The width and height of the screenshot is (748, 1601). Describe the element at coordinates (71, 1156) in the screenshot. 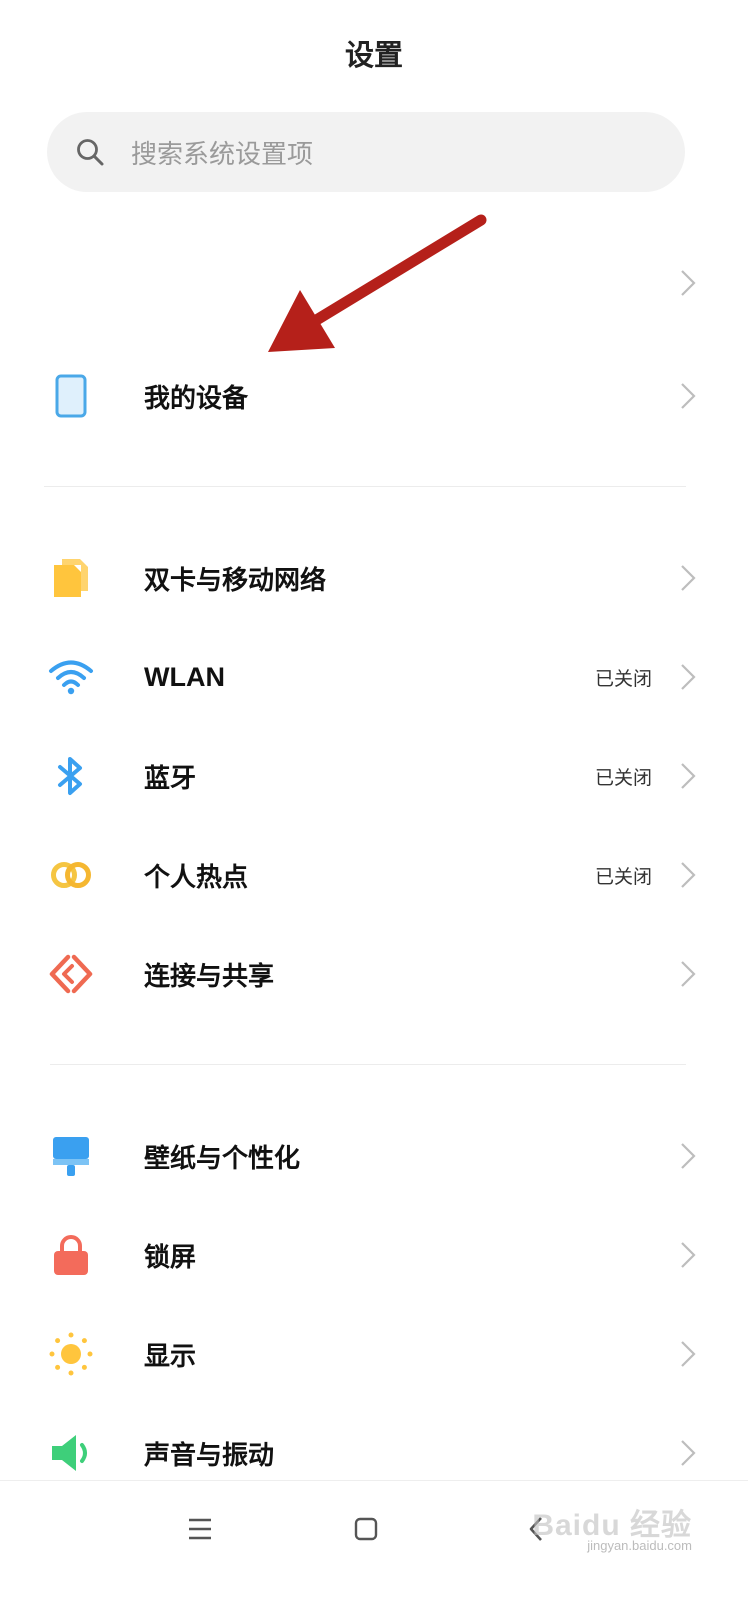

I see `wallpaper-icon` at that location.